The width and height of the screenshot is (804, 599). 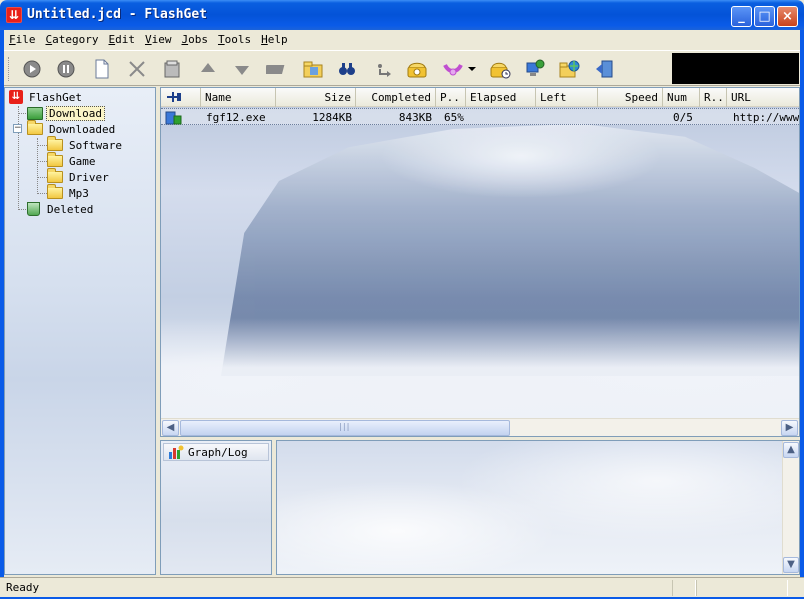 I want to click on tree-label-flashget: FlashGet, so click(x=55, y=97).